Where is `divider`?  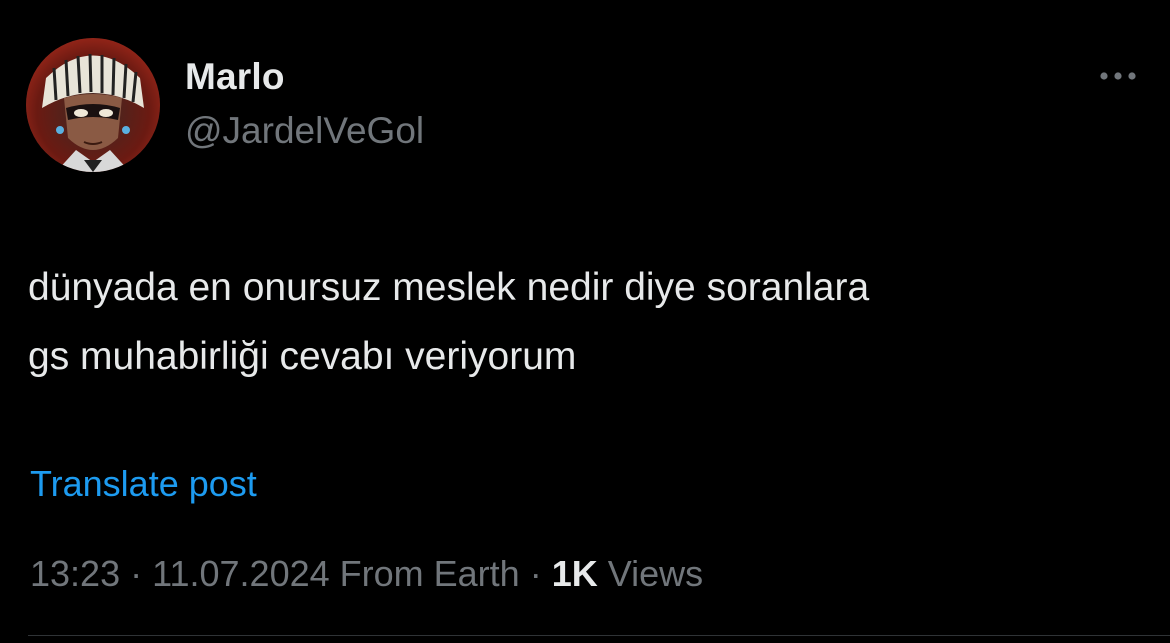
divider is located at coordinates (599, 635).